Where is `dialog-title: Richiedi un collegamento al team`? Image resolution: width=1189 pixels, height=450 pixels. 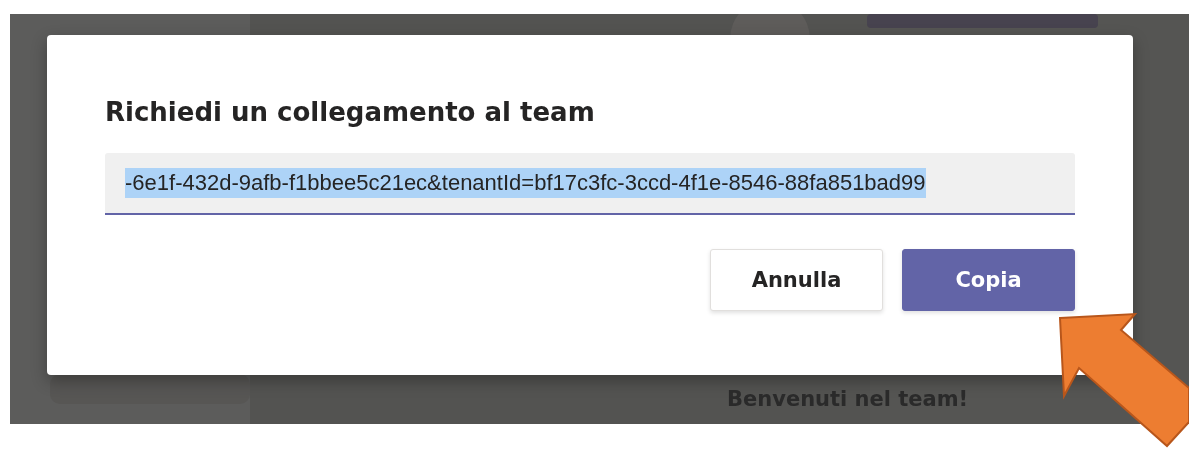
dialog-title: Richiedi un collegamento al team is located at coordinates (350, 112).